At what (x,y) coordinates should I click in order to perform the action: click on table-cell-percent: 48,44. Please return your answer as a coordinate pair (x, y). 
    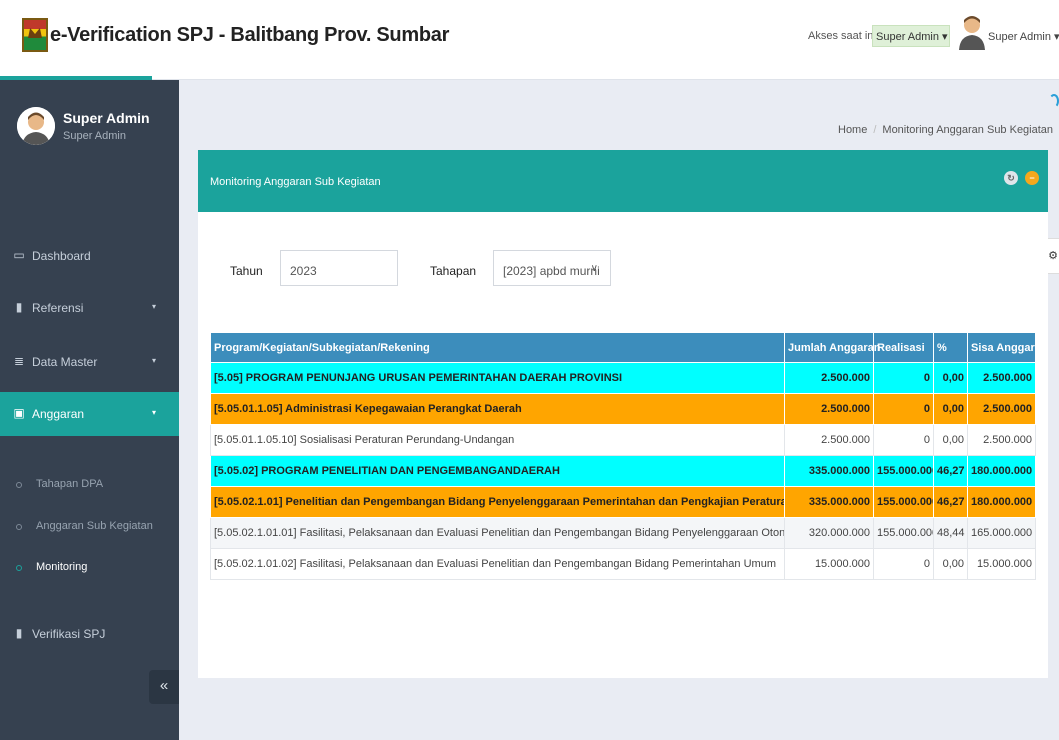
    Looking at the image, I should click on (950, 533).